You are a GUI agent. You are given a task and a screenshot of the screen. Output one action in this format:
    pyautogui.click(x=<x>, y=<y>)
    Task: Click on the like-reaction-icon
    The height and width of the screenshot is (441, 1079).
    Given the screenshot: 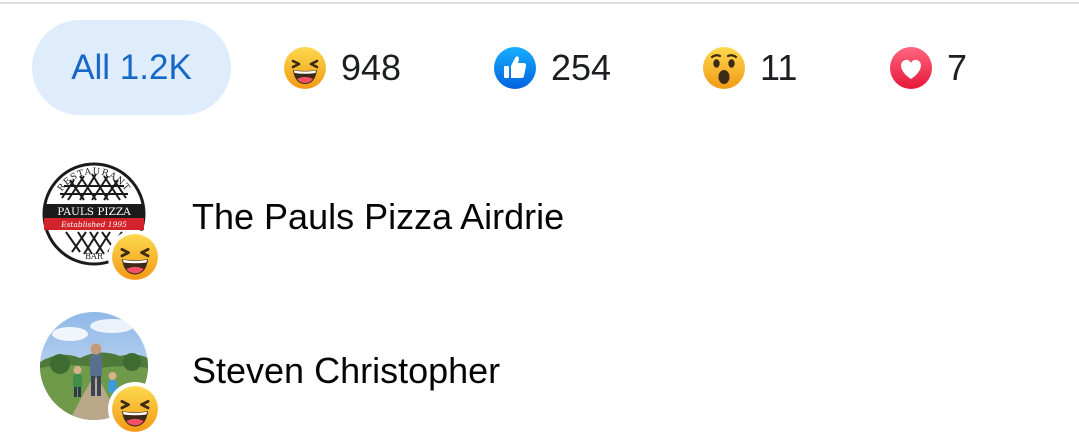 What is the action you would take?
    pyautogui.click(x=515, y=68)
    